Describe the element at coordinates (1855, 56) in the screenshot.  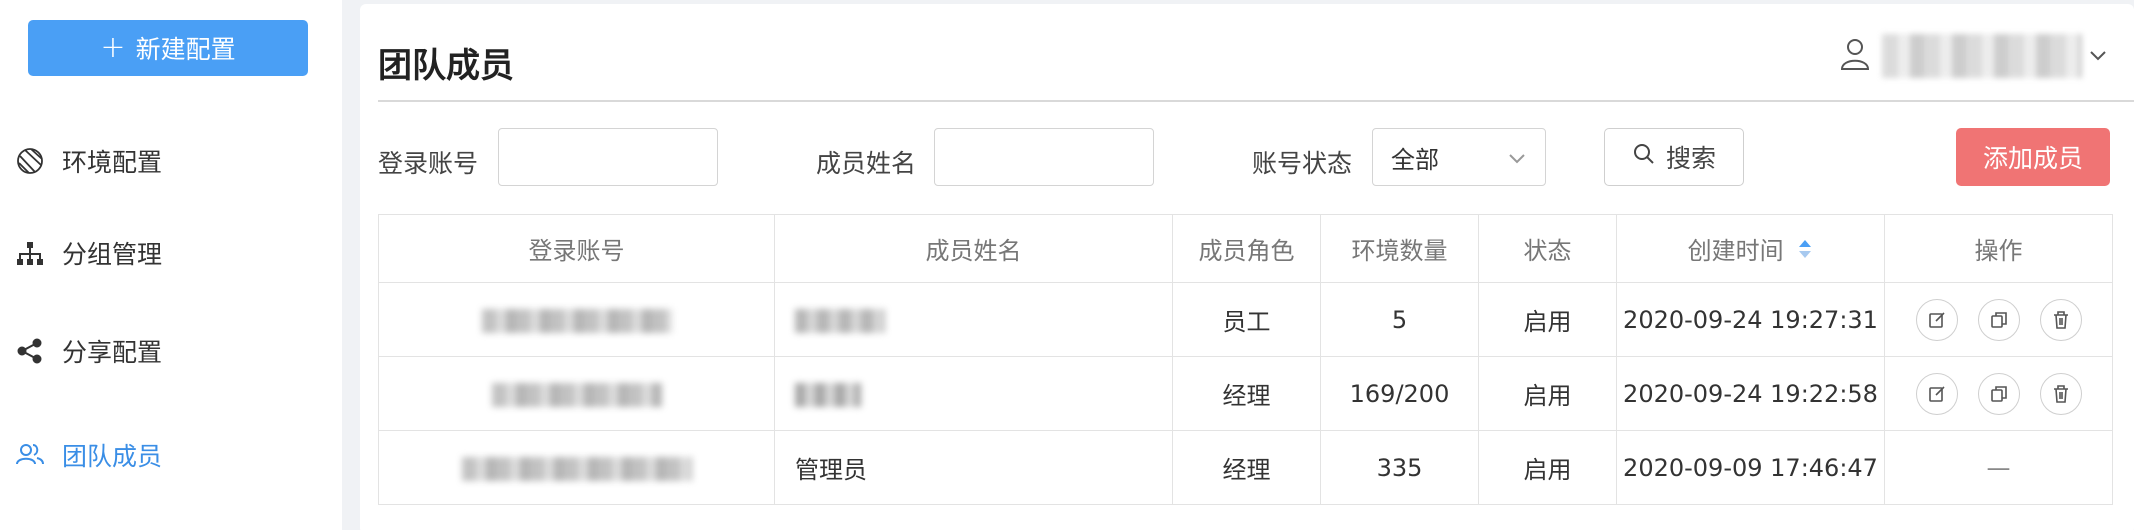
I see `user-icon` at that location.